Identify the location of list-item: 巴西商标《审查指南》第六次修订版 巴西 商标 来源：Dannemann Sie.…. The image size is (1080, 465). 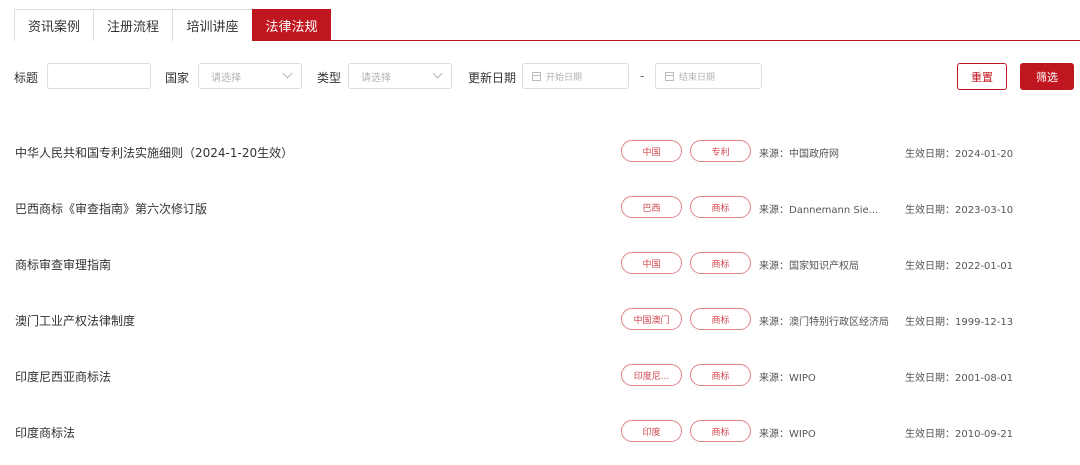
(540, 208).